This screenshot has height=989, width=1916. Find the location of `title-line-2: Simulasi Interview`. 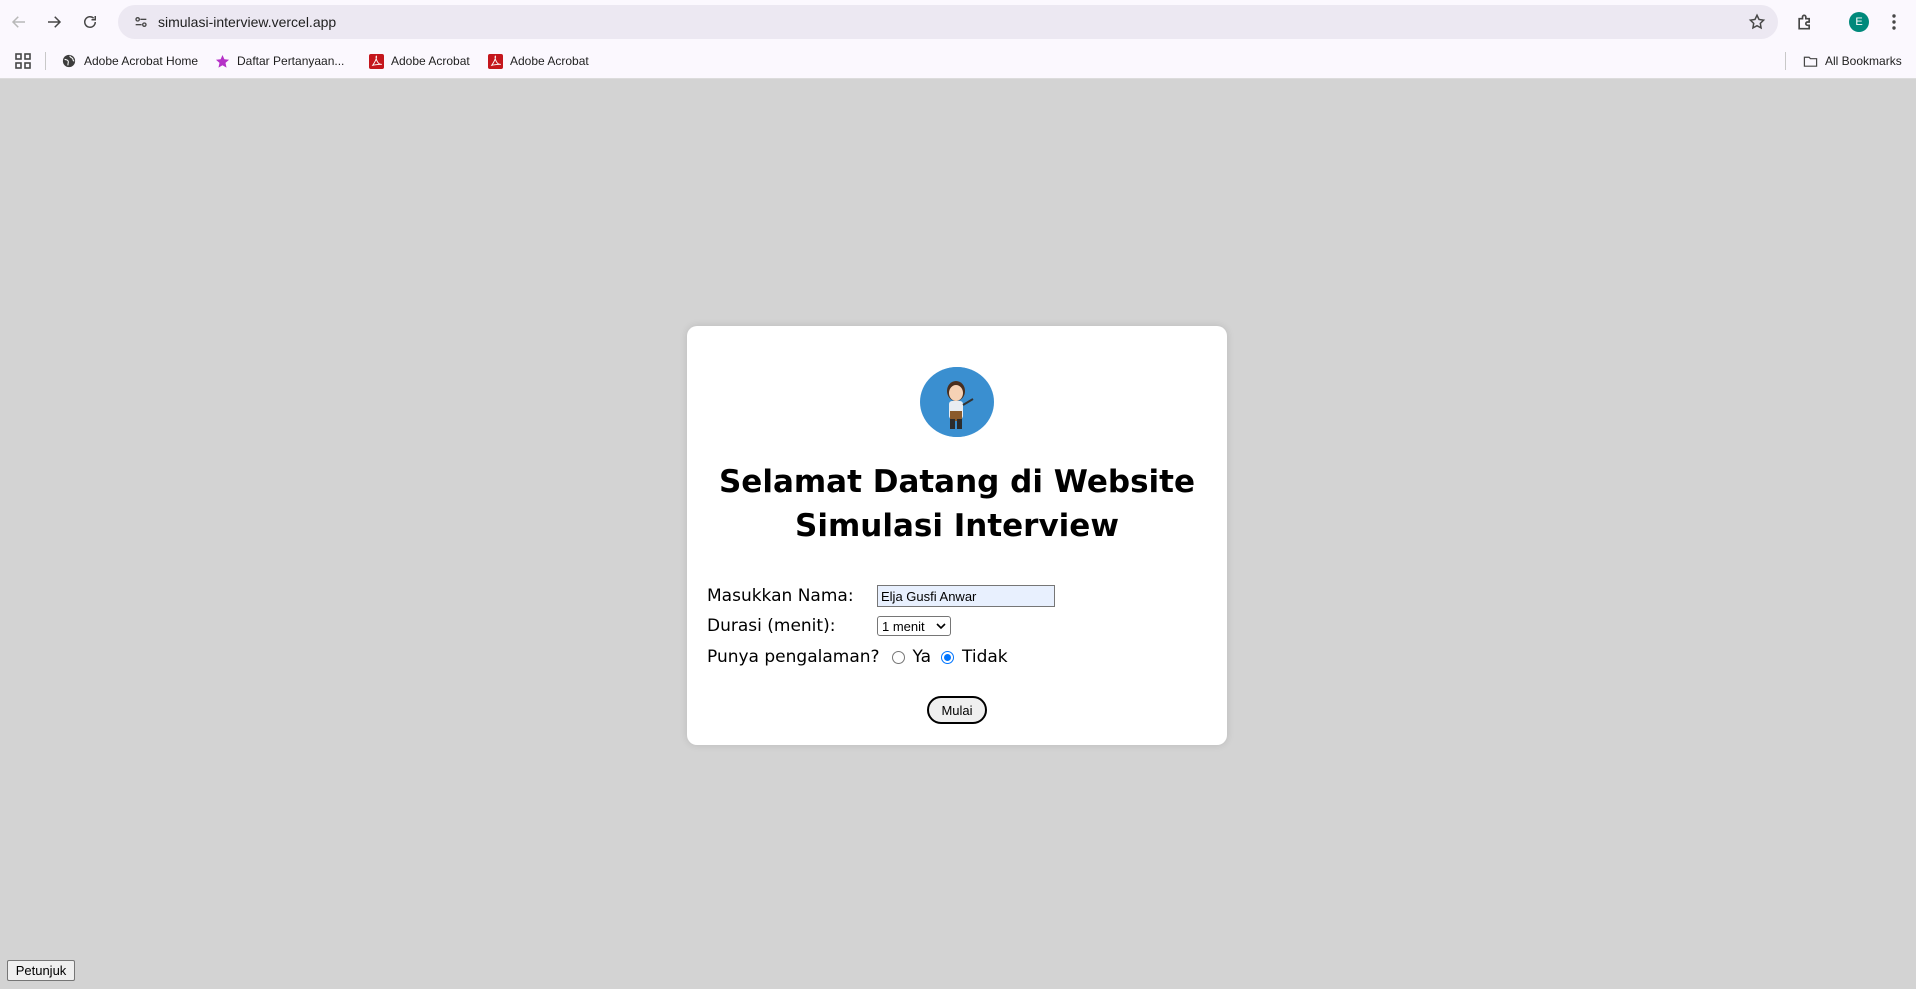

title-line-2: Simulasi Interview is located at coordinates (957, 526).